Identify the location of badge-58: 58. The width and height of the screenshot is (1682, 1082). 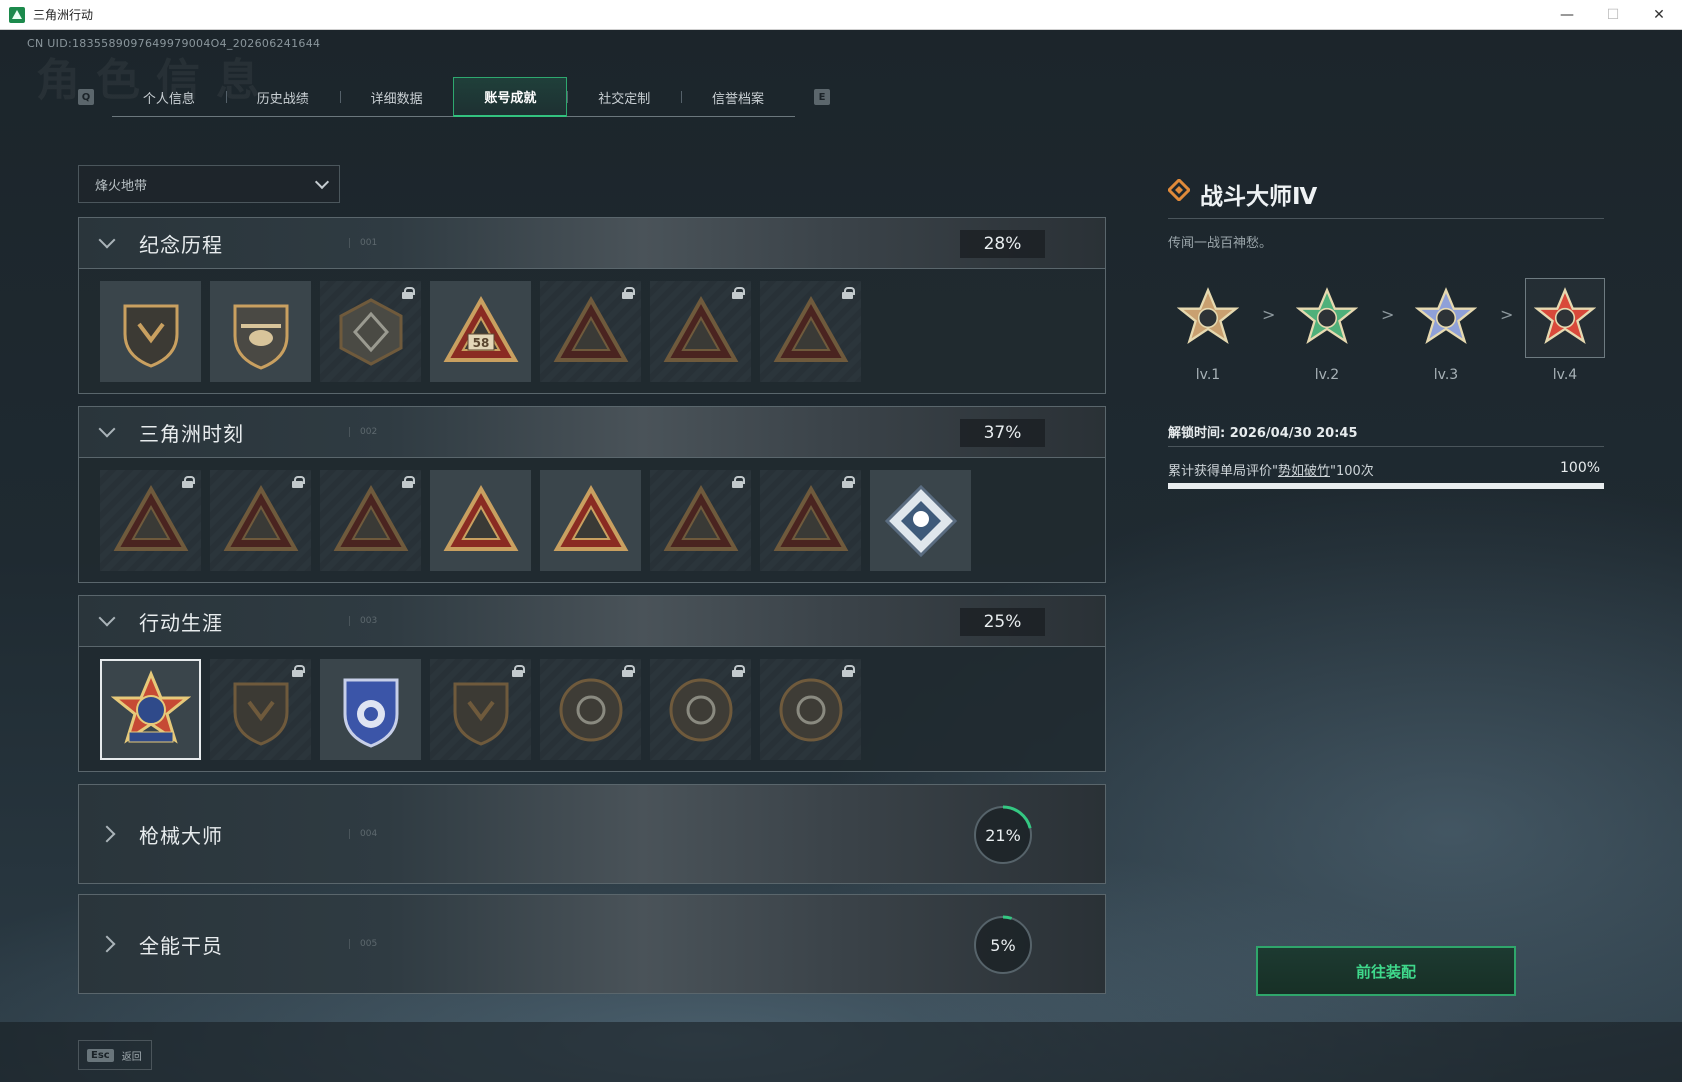
(480, 331).